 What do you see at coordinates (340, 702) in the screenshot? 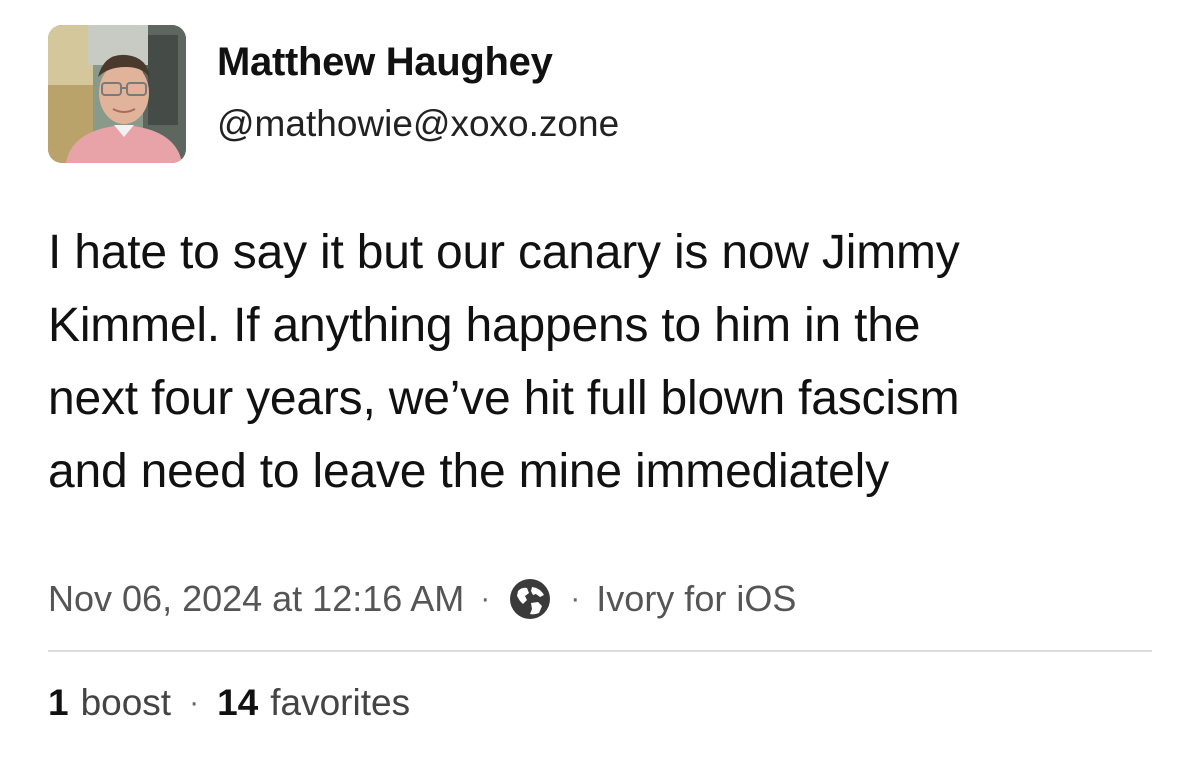
I see `favorites-label: favorites` at bounding box center [340, 702].